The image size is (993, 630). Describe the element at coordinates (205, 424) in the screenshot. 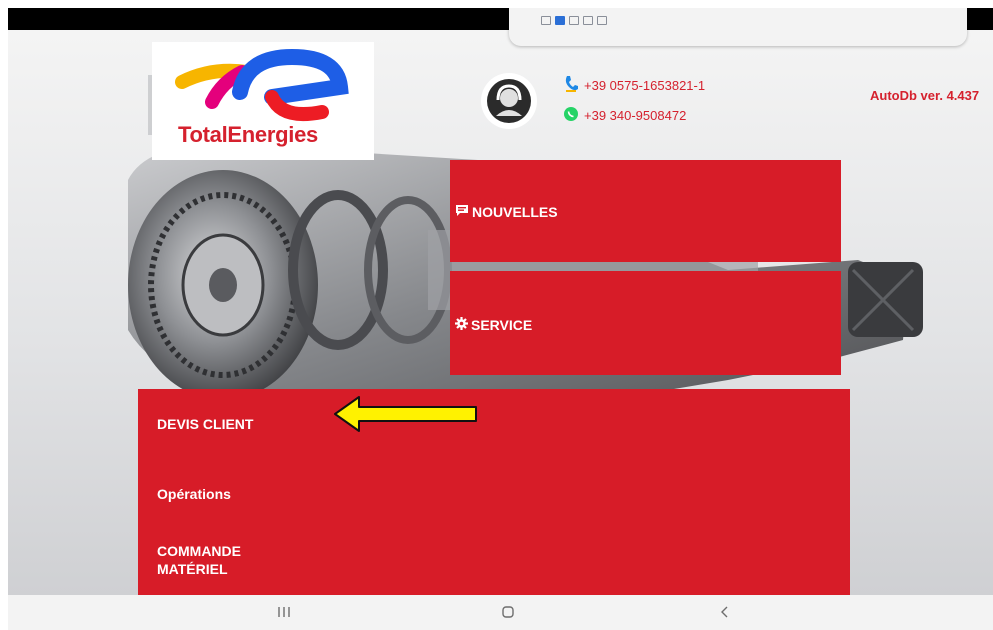

I see `menu-item-devis-client: DEVIS CLIENT` at that location.